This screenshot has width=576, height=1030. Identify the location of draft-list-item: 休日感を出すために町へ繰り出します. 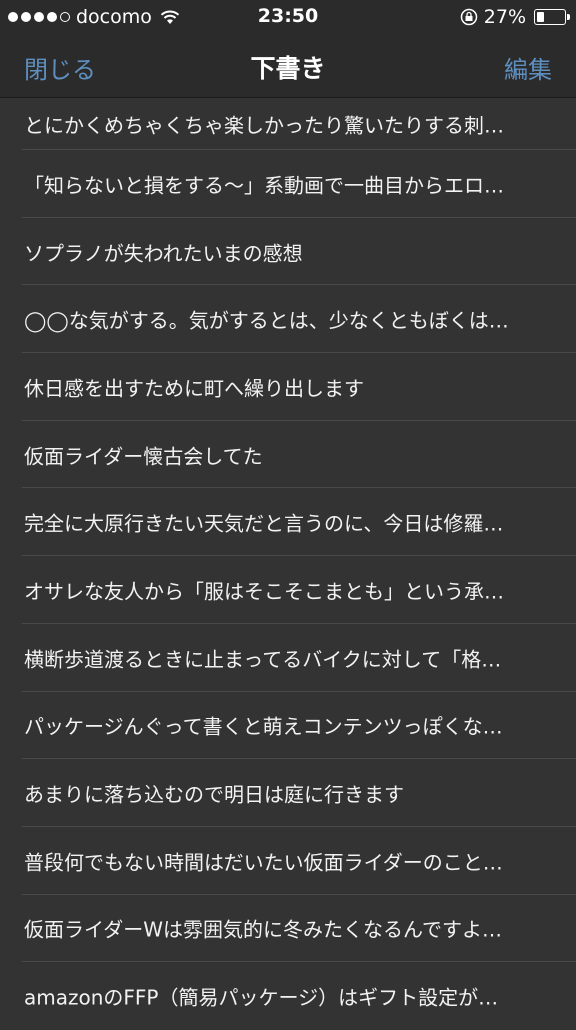
(288, 387).